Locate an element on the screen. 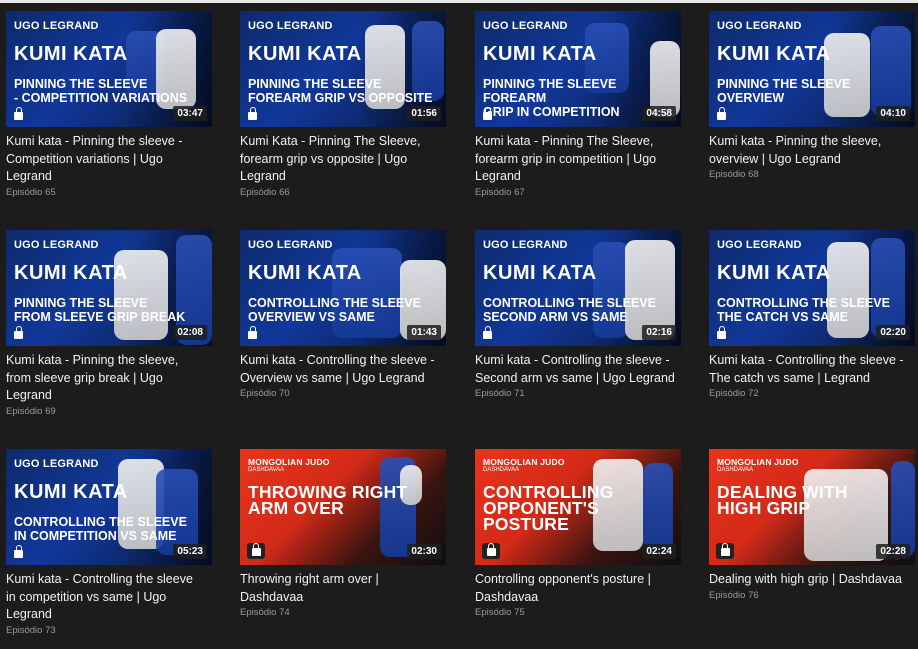  episode-label: Episódio 72 is located at coordinates (734, 393).